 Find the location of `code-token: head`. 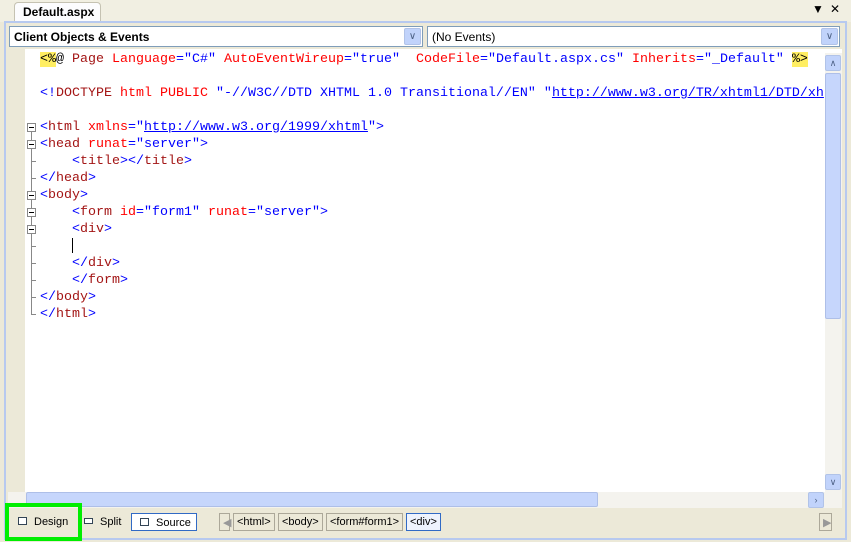

code-token: head is located at coordinates (72, 178).